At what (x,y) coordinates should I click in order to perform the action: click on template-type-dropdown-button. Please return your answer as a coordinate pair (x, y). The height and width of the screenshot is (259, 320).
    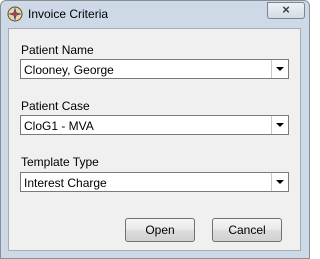
    Looking at the image, I should click on (279, 182).